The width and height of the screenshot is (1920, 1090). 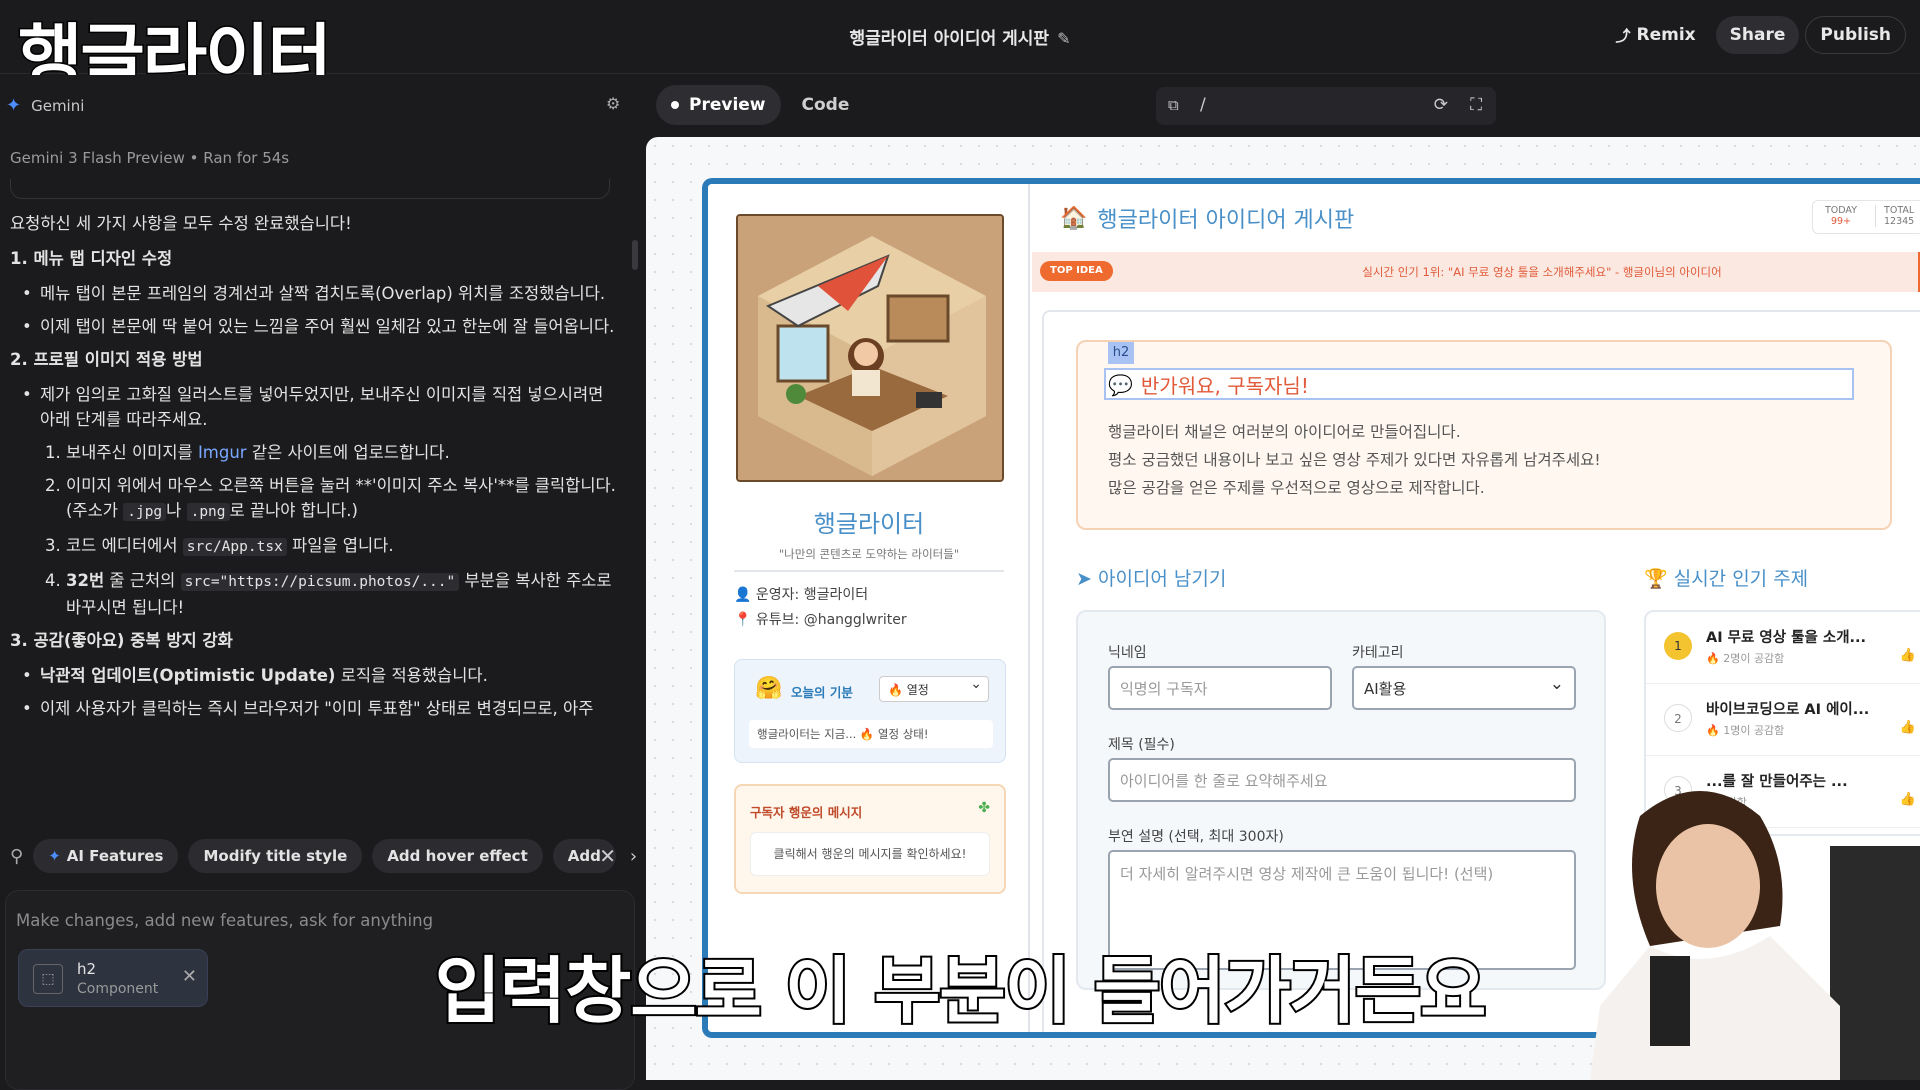 I want to click on profile-illustration-image, so click(x=870, y=348).